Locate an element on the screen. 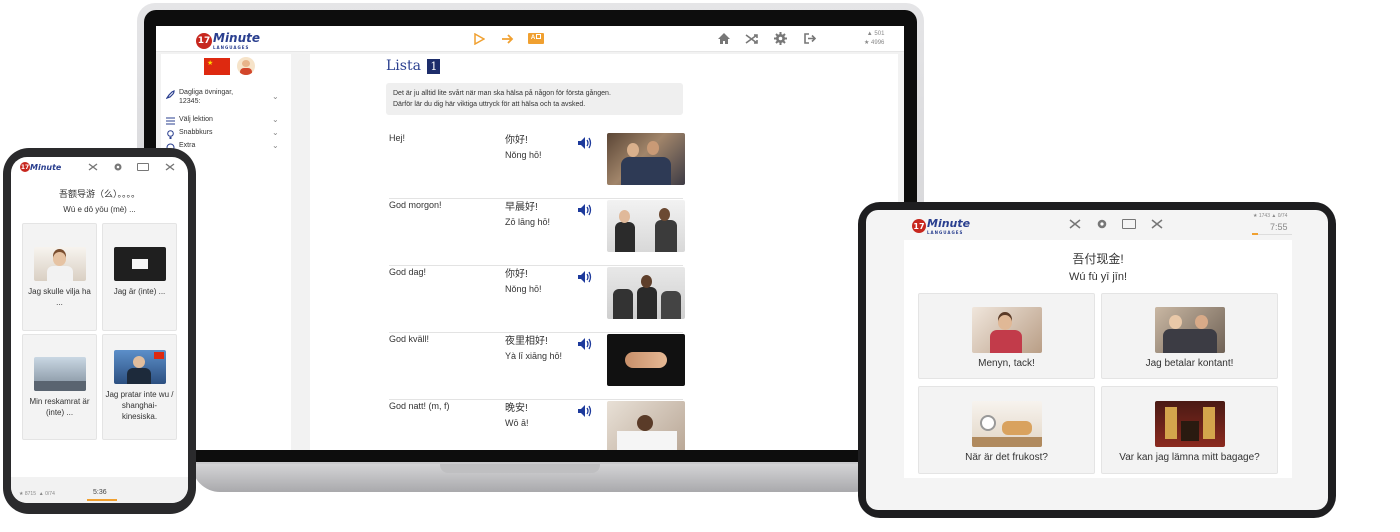 This screenshot has width=1400, height=532. answer-option: När är det frukost? is located at coordinates (1006, 430).